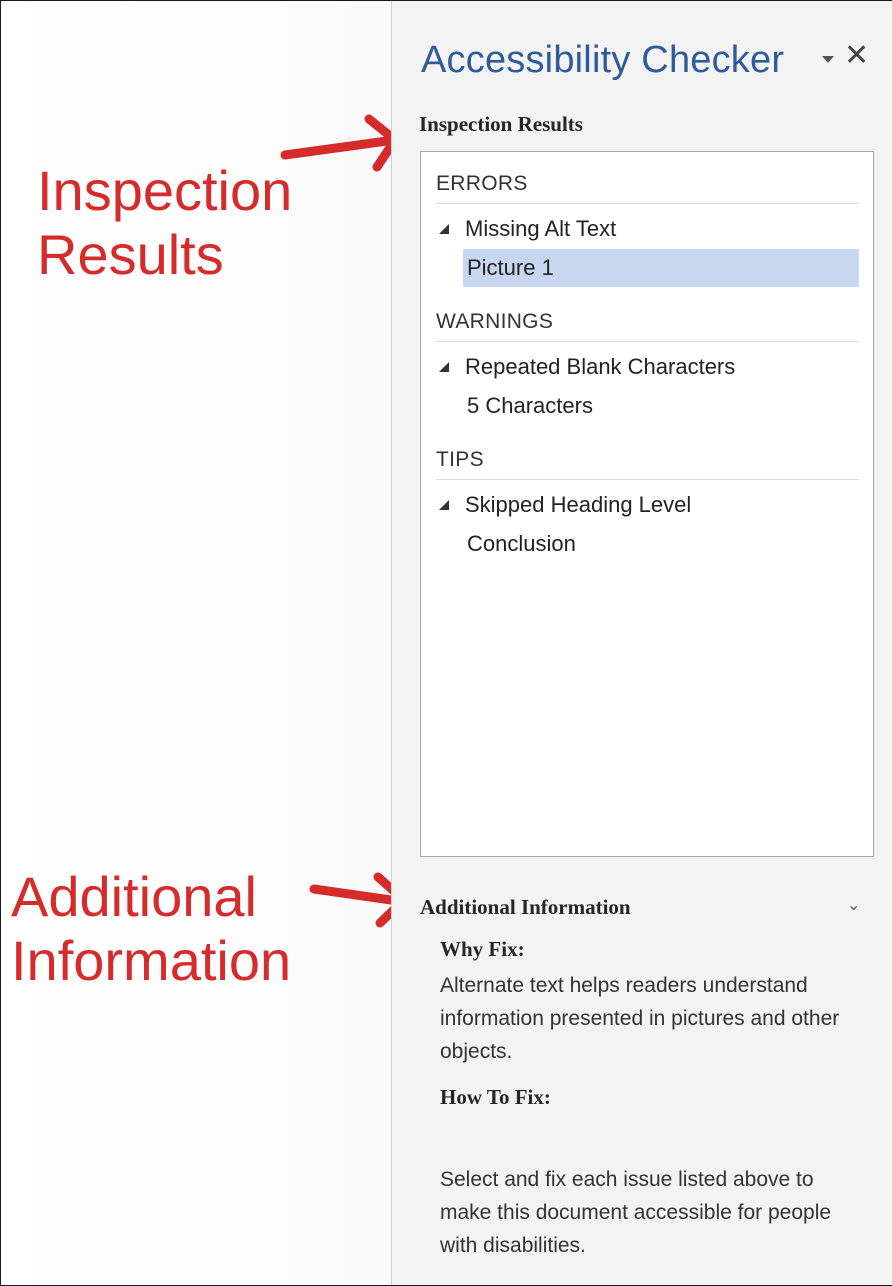 The width and height of the screenshot is (892, 1286). What do you see at coordinates (495, 1097) in the screenshot?
I see `how-to-fix-label: How To Fix:` at bounding box center [495, 1097].